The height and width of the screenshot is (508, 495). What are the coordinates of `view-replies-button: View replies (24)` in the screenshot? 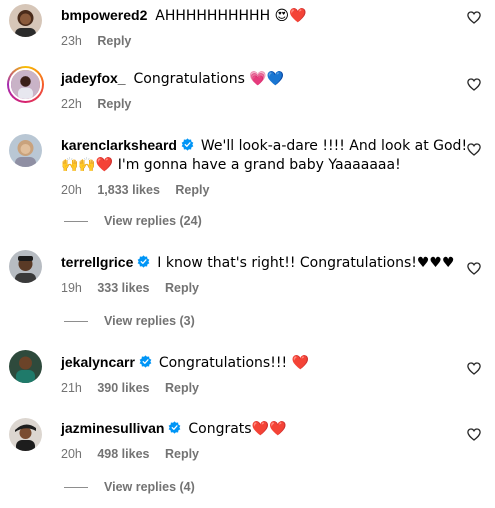 It's located at (133, 221).